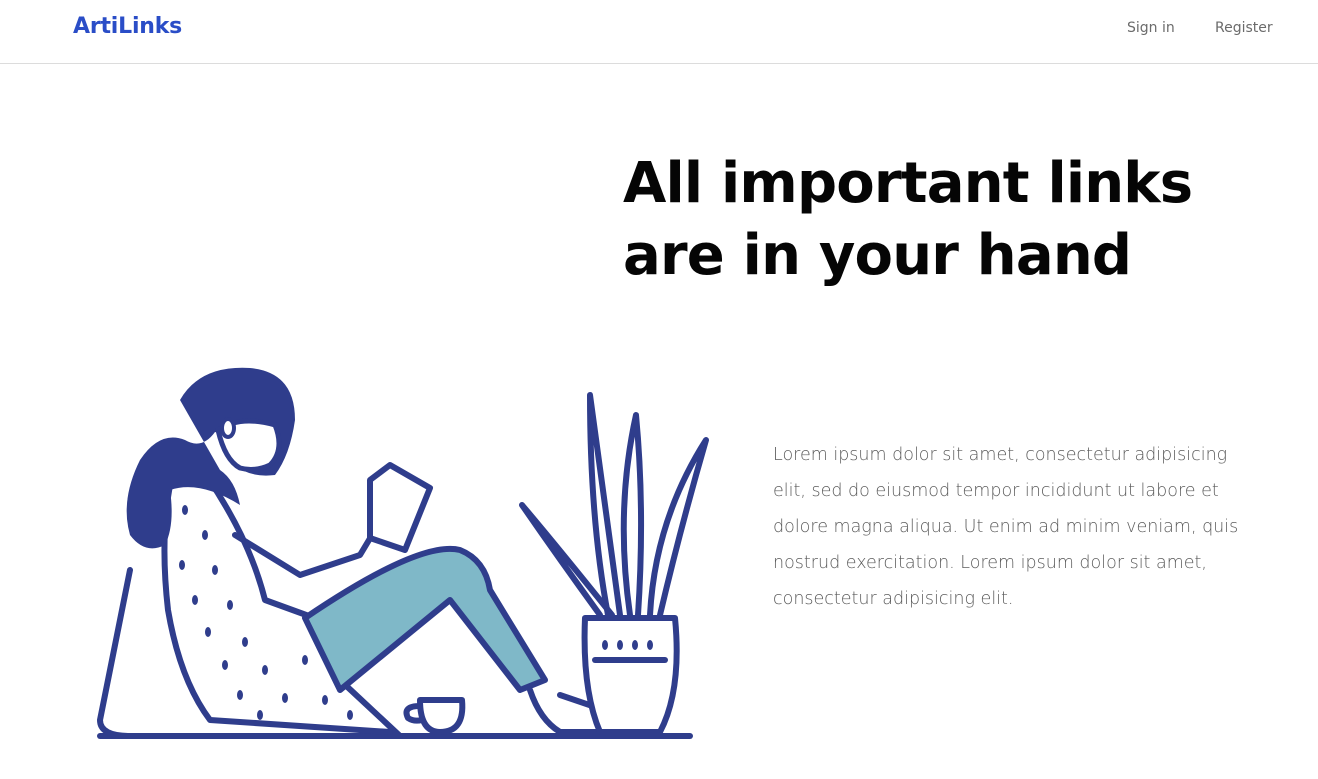 The width and height of the screenshot is (1318, 779). Describe the element at coordinates (127, 26) in the screenshot. I see `brand-logo-link: ArtiLinks` at that location.